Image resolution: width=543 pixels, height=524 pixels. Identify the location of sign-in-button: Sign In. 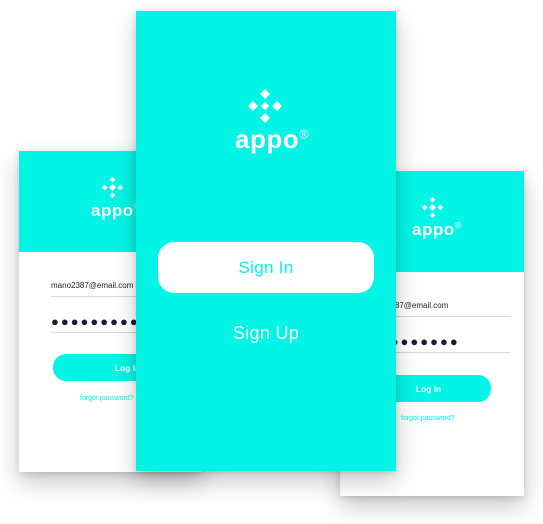
(266, 267).